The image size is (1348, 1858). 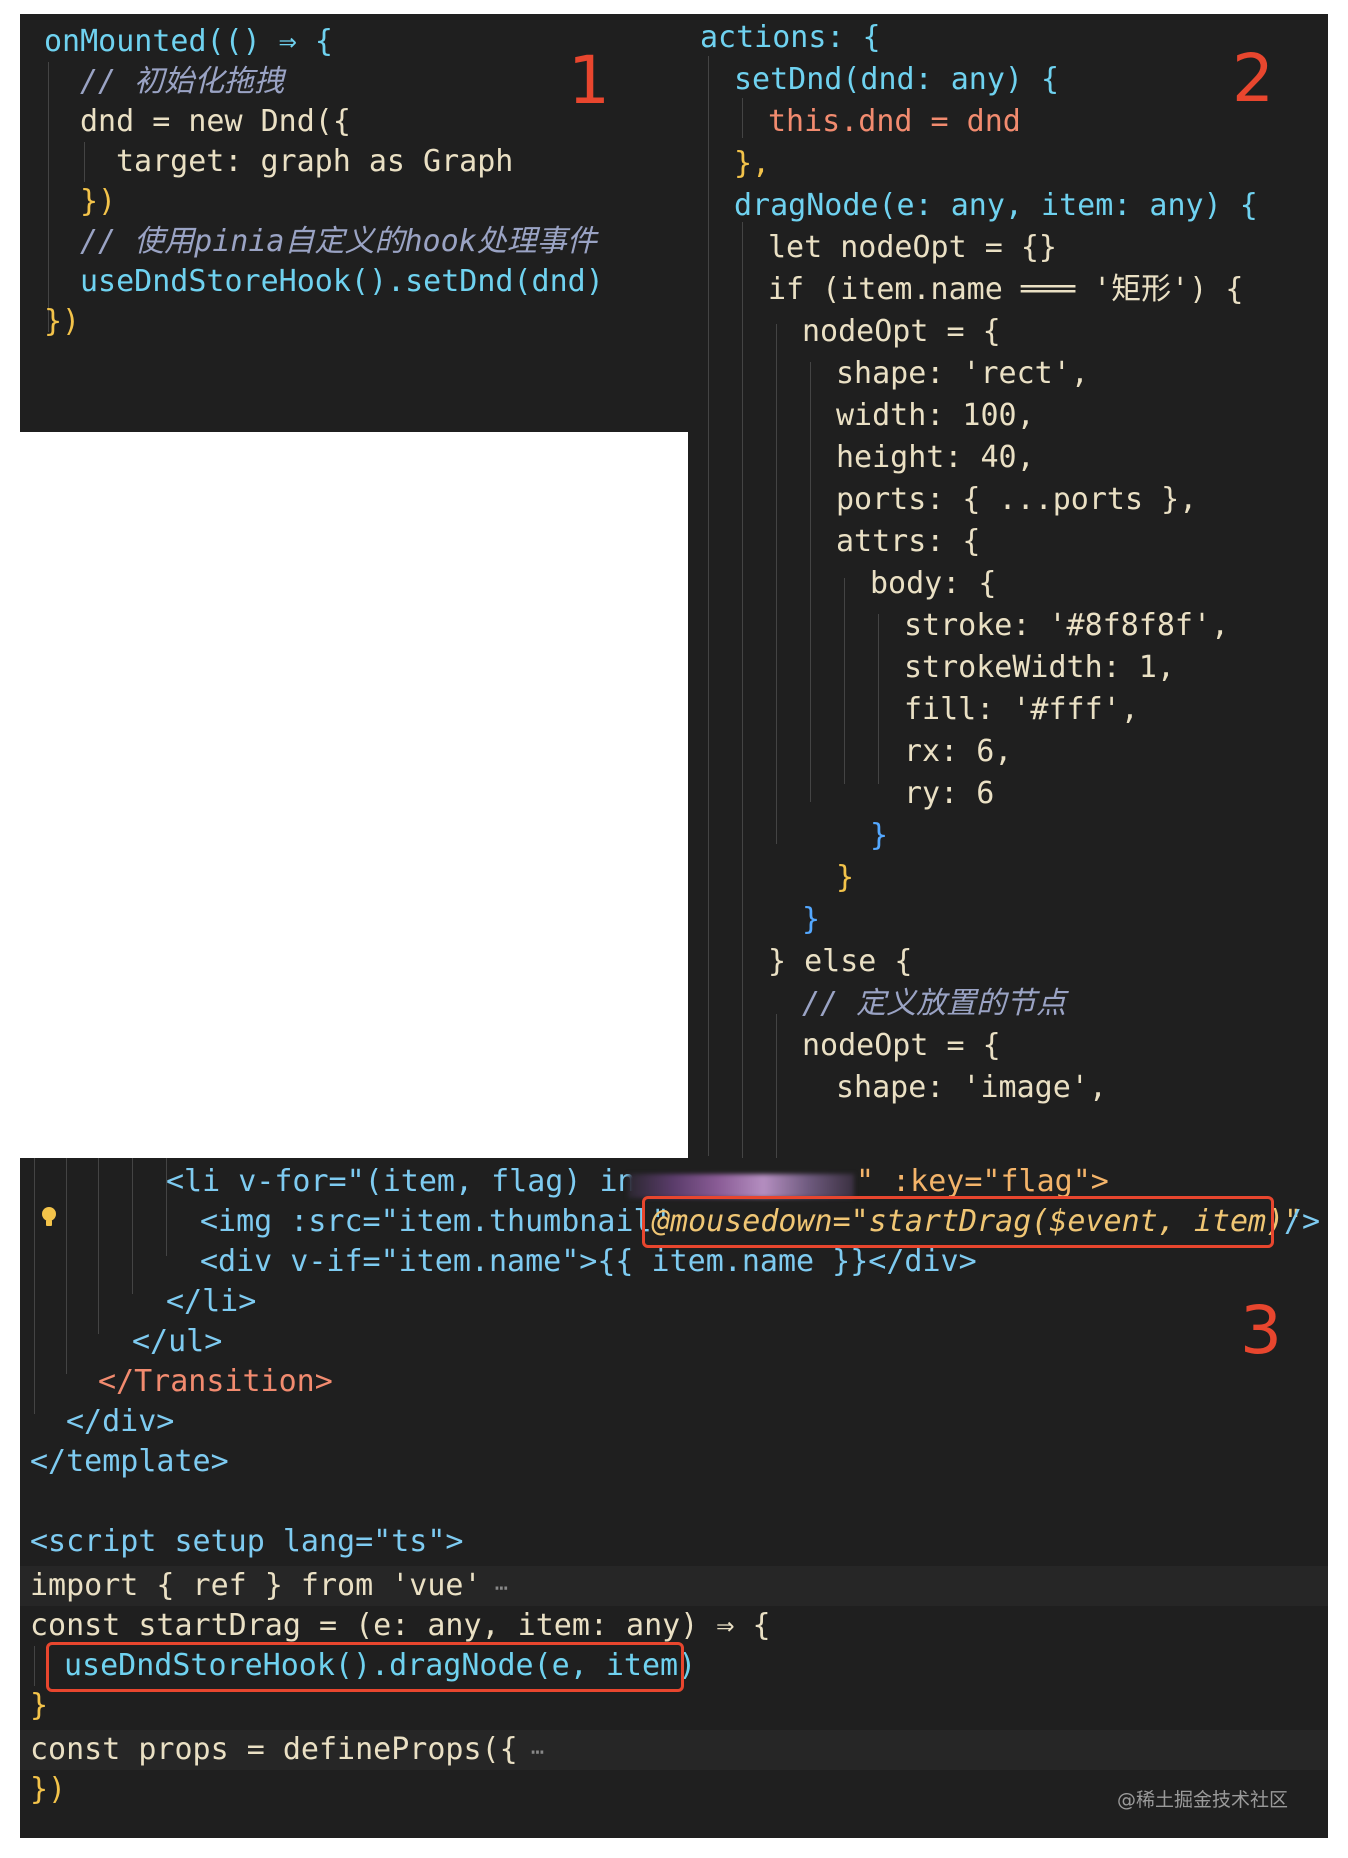 What do you see at coordinates (971, 1087) in the screenshot?
I see `code-line: shape: 'image',` at bounding box center [971, 1087].